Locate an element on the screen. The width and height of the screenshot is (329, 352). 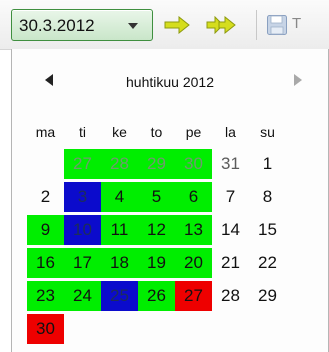
day-cell: 4 is located at coordinates (119, 197).